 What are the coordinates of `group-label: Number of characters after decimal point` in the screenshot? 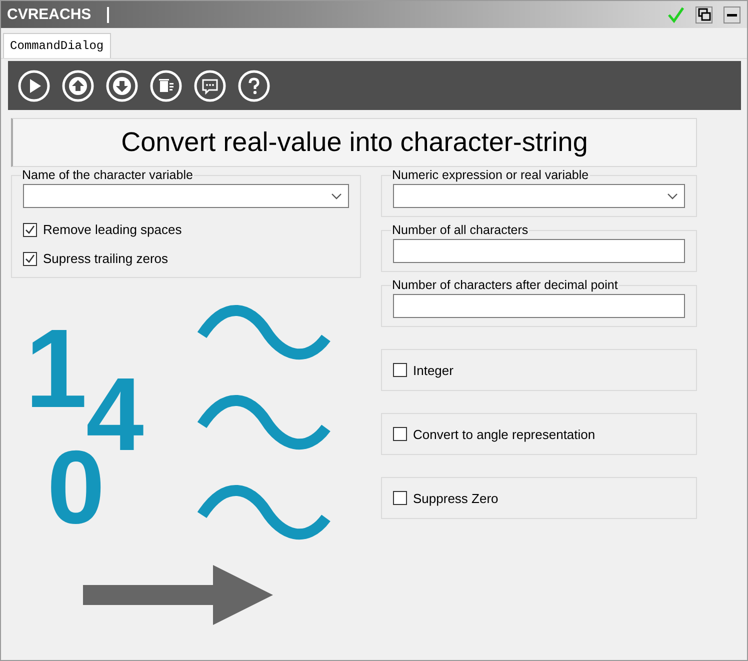 It's located at (505, 285).